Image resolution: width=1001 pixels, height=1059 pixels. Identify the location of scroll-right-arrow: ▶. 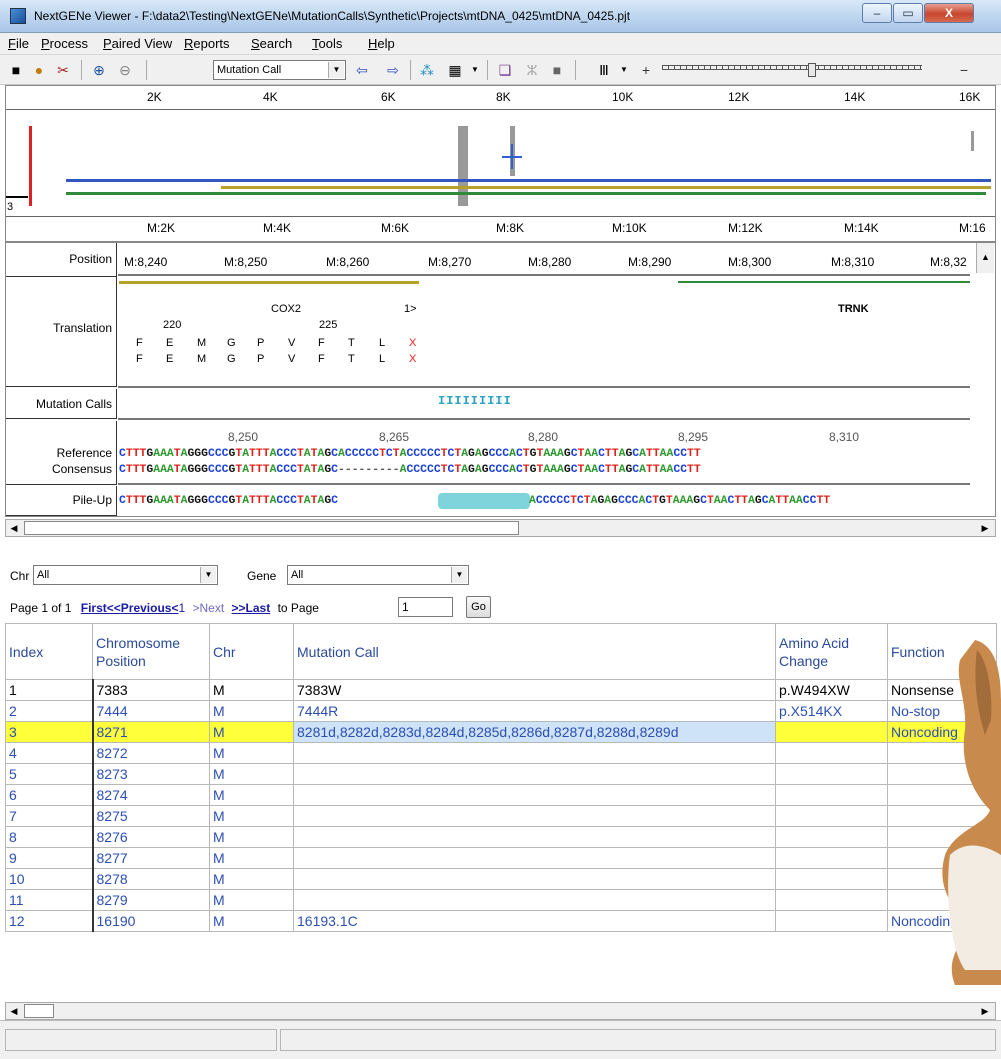
(985, 1011).